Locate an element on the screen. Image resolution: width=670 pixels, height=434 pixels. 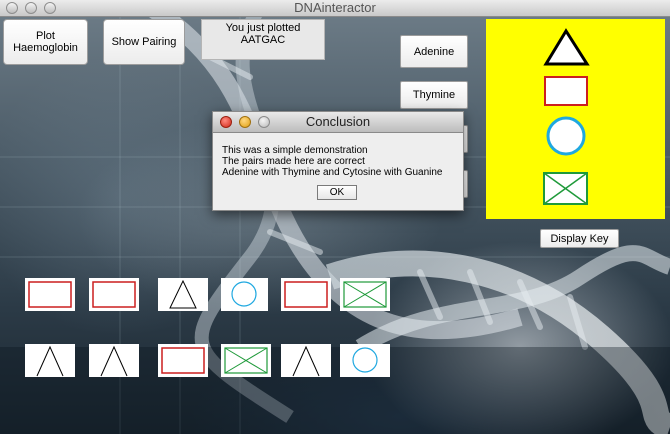
thymine-button: Thymine is located at coordinates (434, 95).